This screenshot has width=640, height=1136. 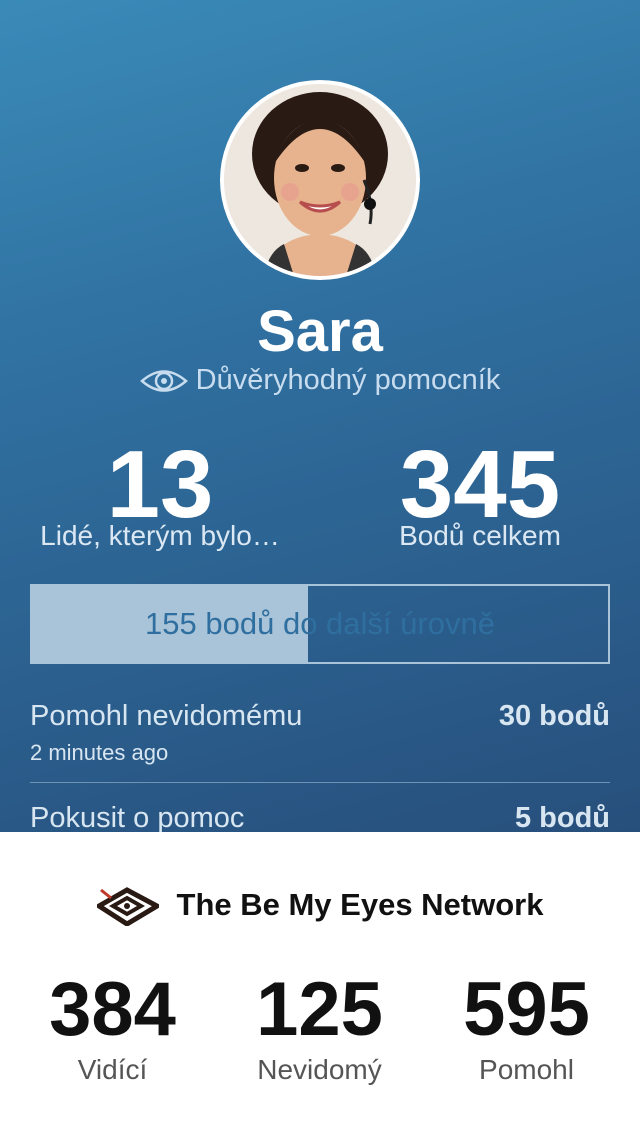 What do you see at coordinates (554, 716) in the screenshot?
I see `activity-points: 30 bodů` at bounding box center [554, 716].